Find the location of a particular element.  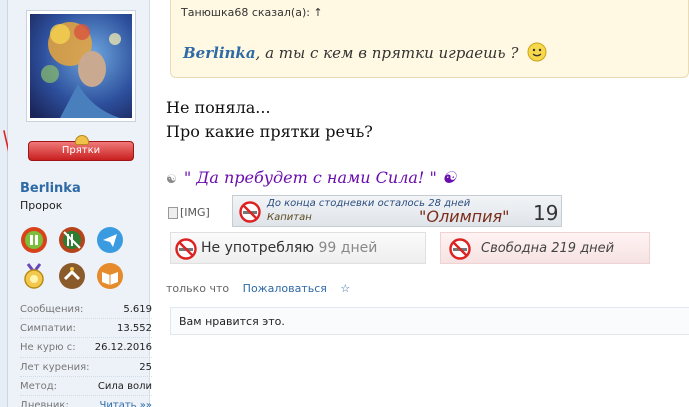

prjatki-banner-button: Прятки is located at coordinates (81, 148).